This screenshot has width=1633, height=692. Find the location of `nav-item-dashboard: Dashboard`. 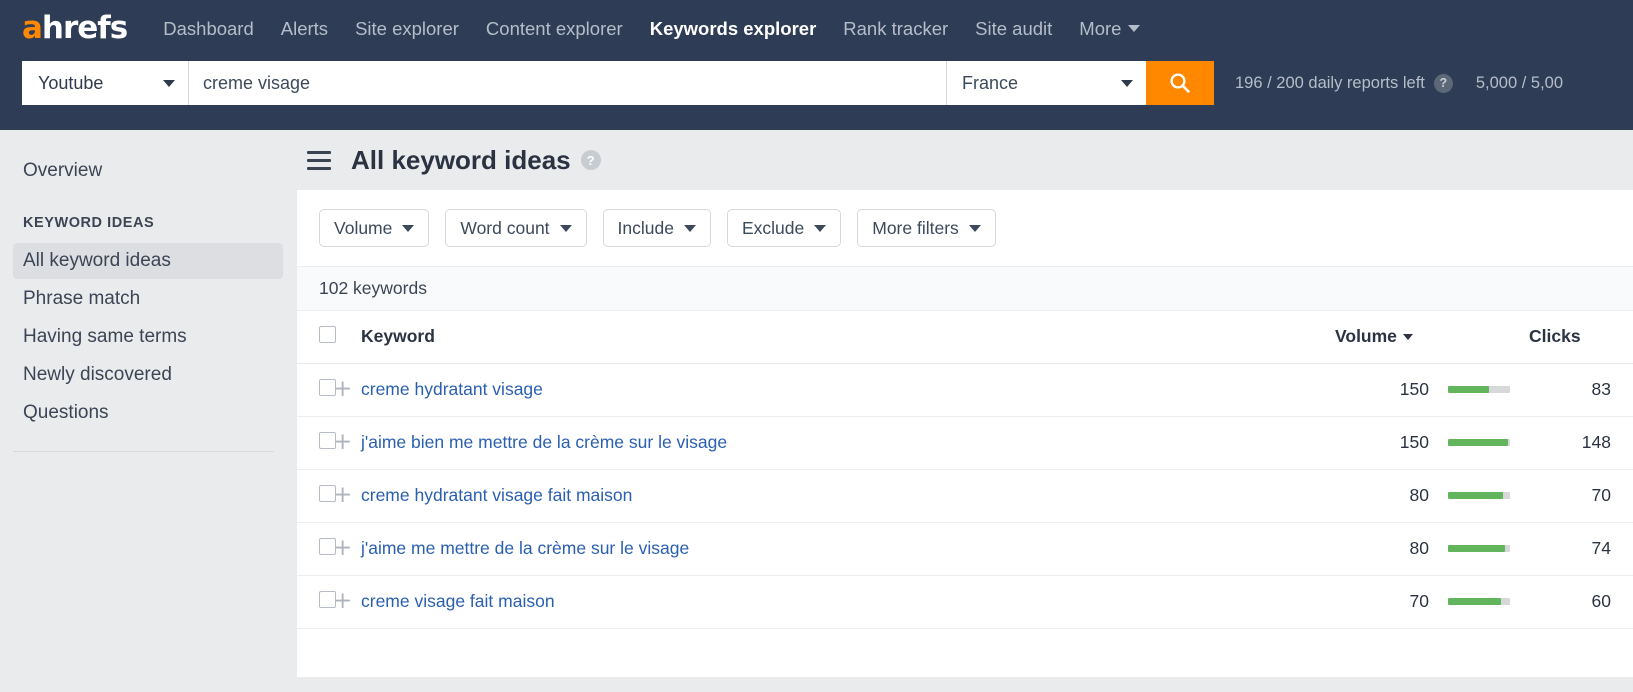

nav-item-dashboard: Dashboard is located at coordinates (208, 29).